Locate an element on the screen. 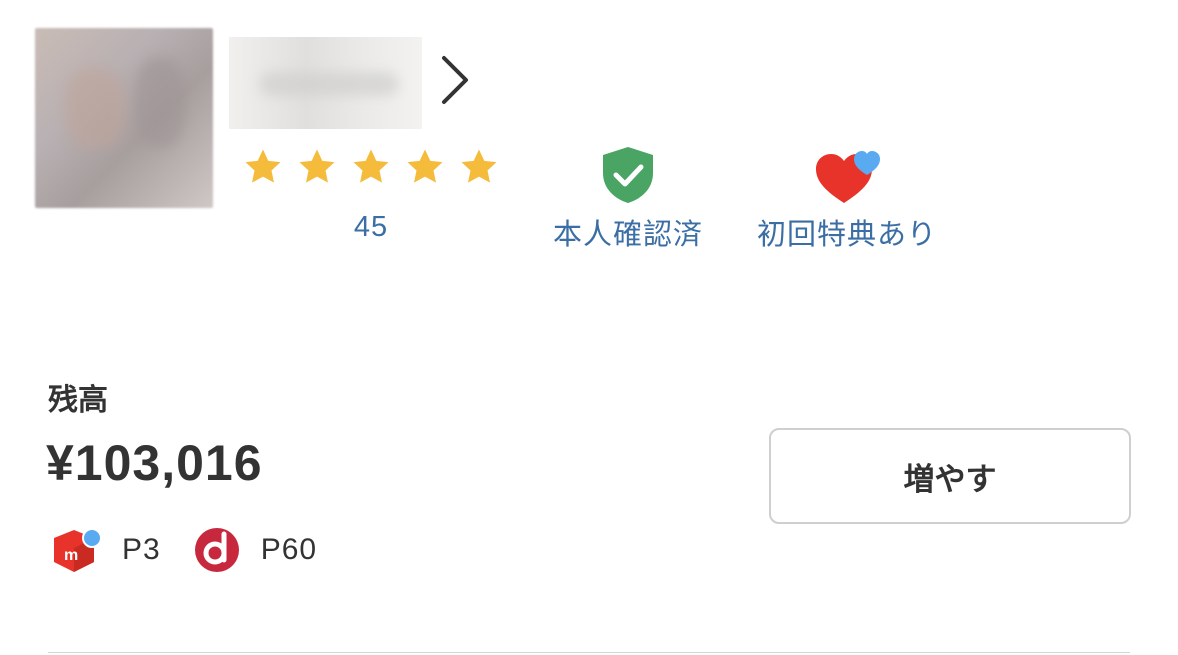  points-row: m P3 P60 is located at coordinates (199, 550).